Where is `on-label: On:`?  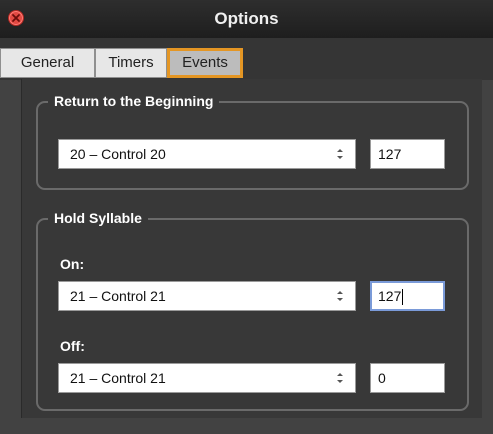
on-label: On: is located at coordinates (72, 264).